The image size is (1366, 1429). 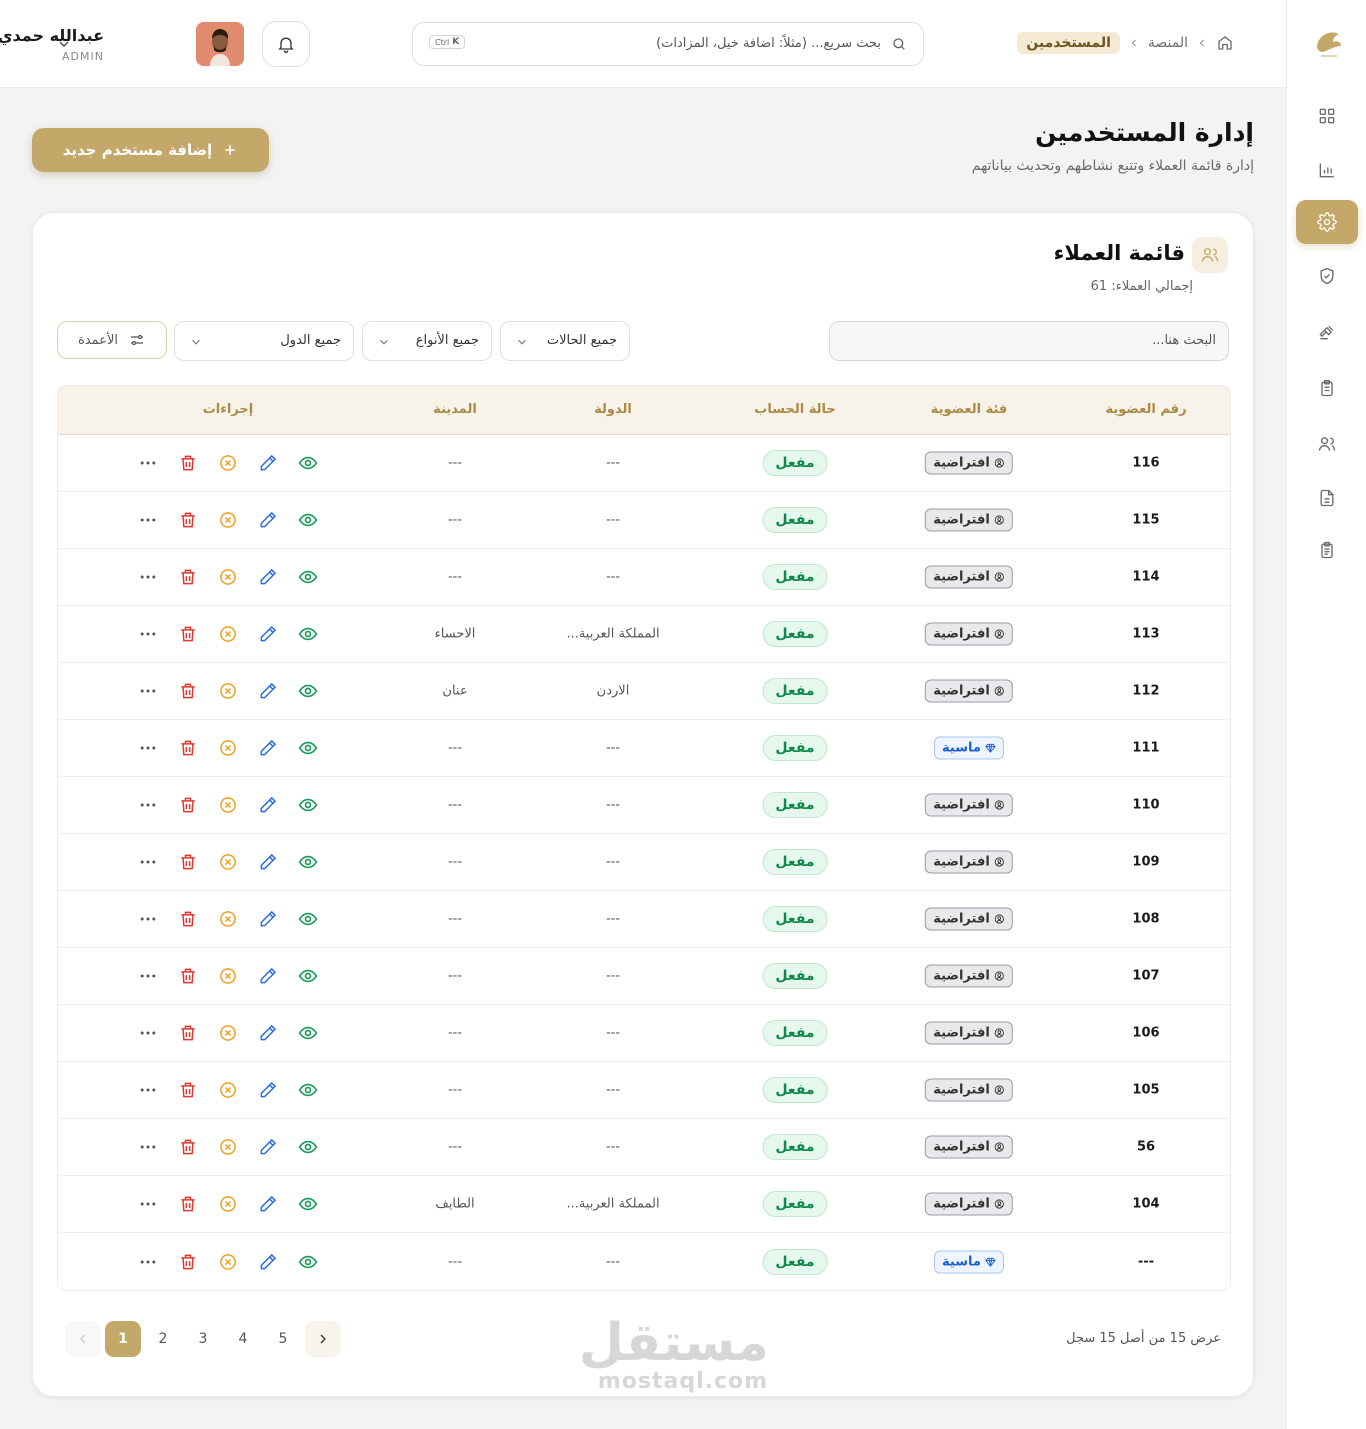 I want to click on sidebar-item-dashboard, so click(x=1327, y=116).